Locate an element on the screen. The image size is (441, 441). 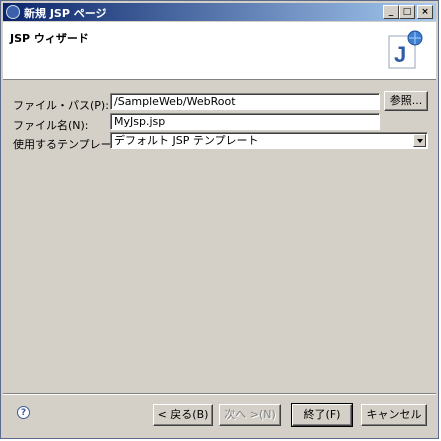
jsp-wizard-icon: J is located at coordinates (405, 49).